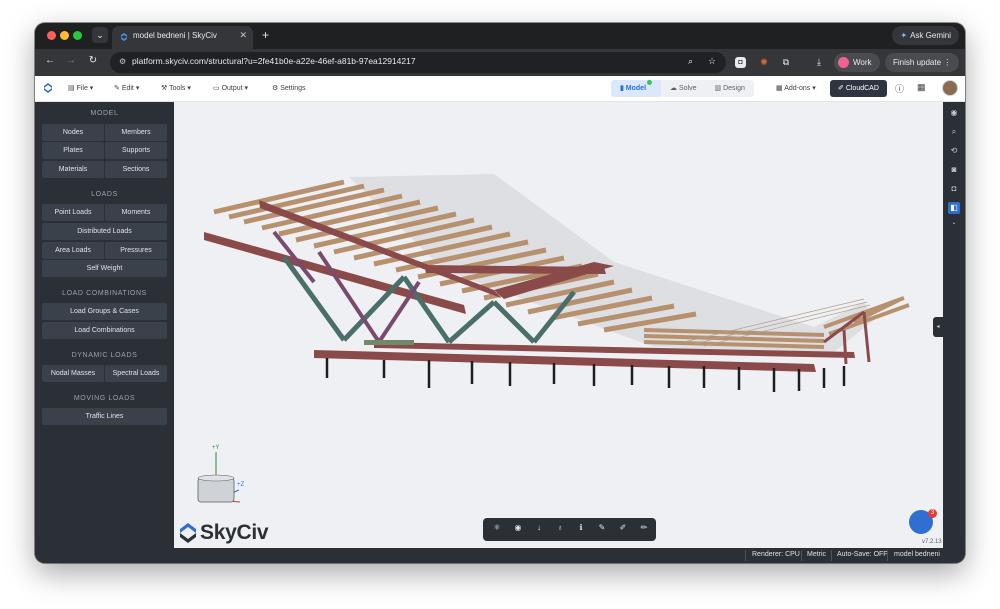 The width and height of the screenshot is (1000, 609). Describe the element at coordinates (51, 35) in the screenshot. I see `close-window-button` at that location.